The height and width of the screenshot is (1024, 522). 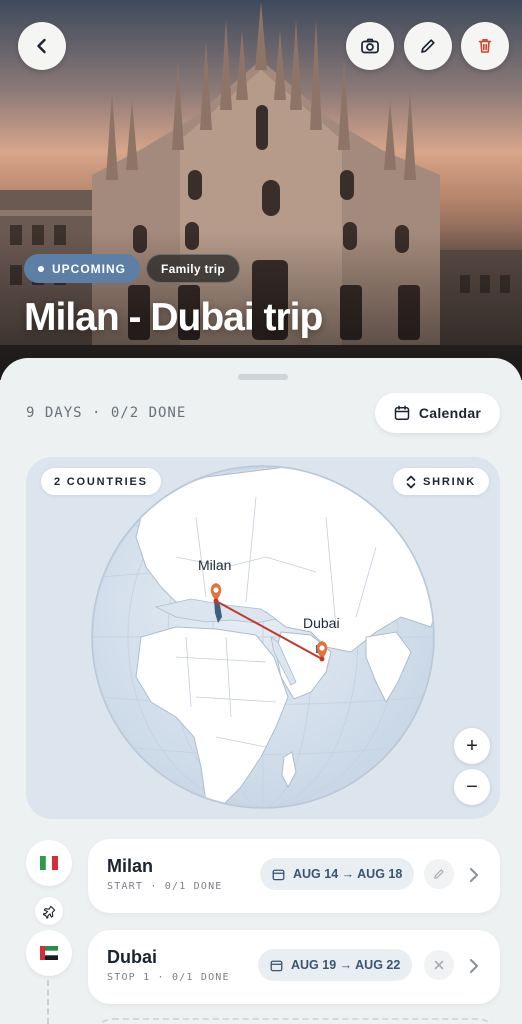 What do you see at coordinates (215, 565) in the screenshot?
I see `map-label-milan: Milan` at bounding box center [215, 565].